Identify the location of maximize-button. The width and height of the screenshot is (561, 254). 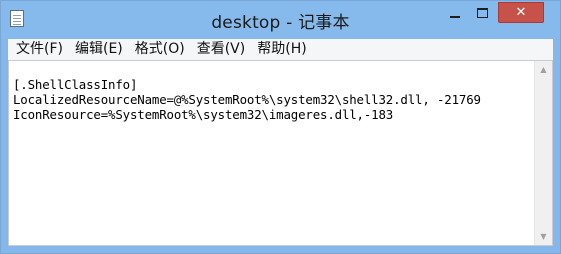
(482, 12).